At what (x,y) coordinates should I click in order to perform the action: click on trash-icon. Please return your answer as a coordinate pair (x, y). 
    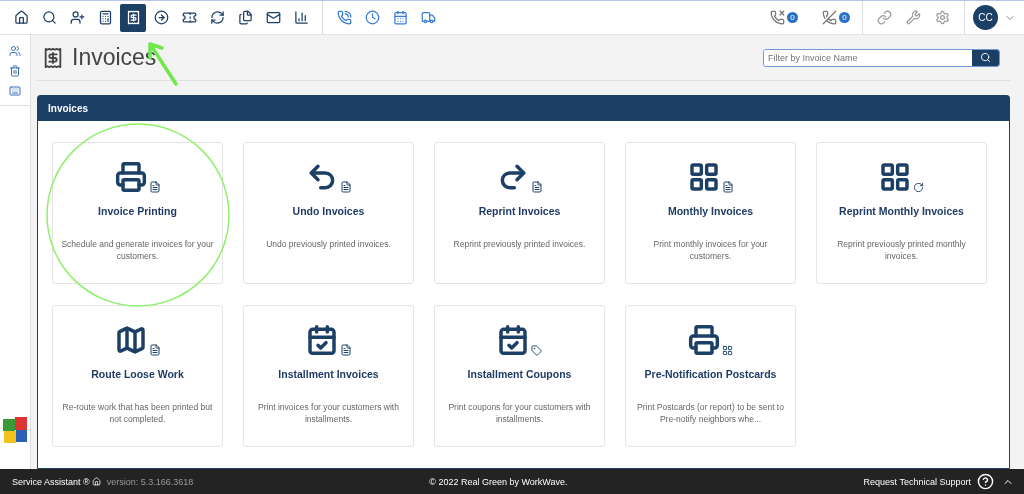
    Looking at the image, I should click on (15, 71).